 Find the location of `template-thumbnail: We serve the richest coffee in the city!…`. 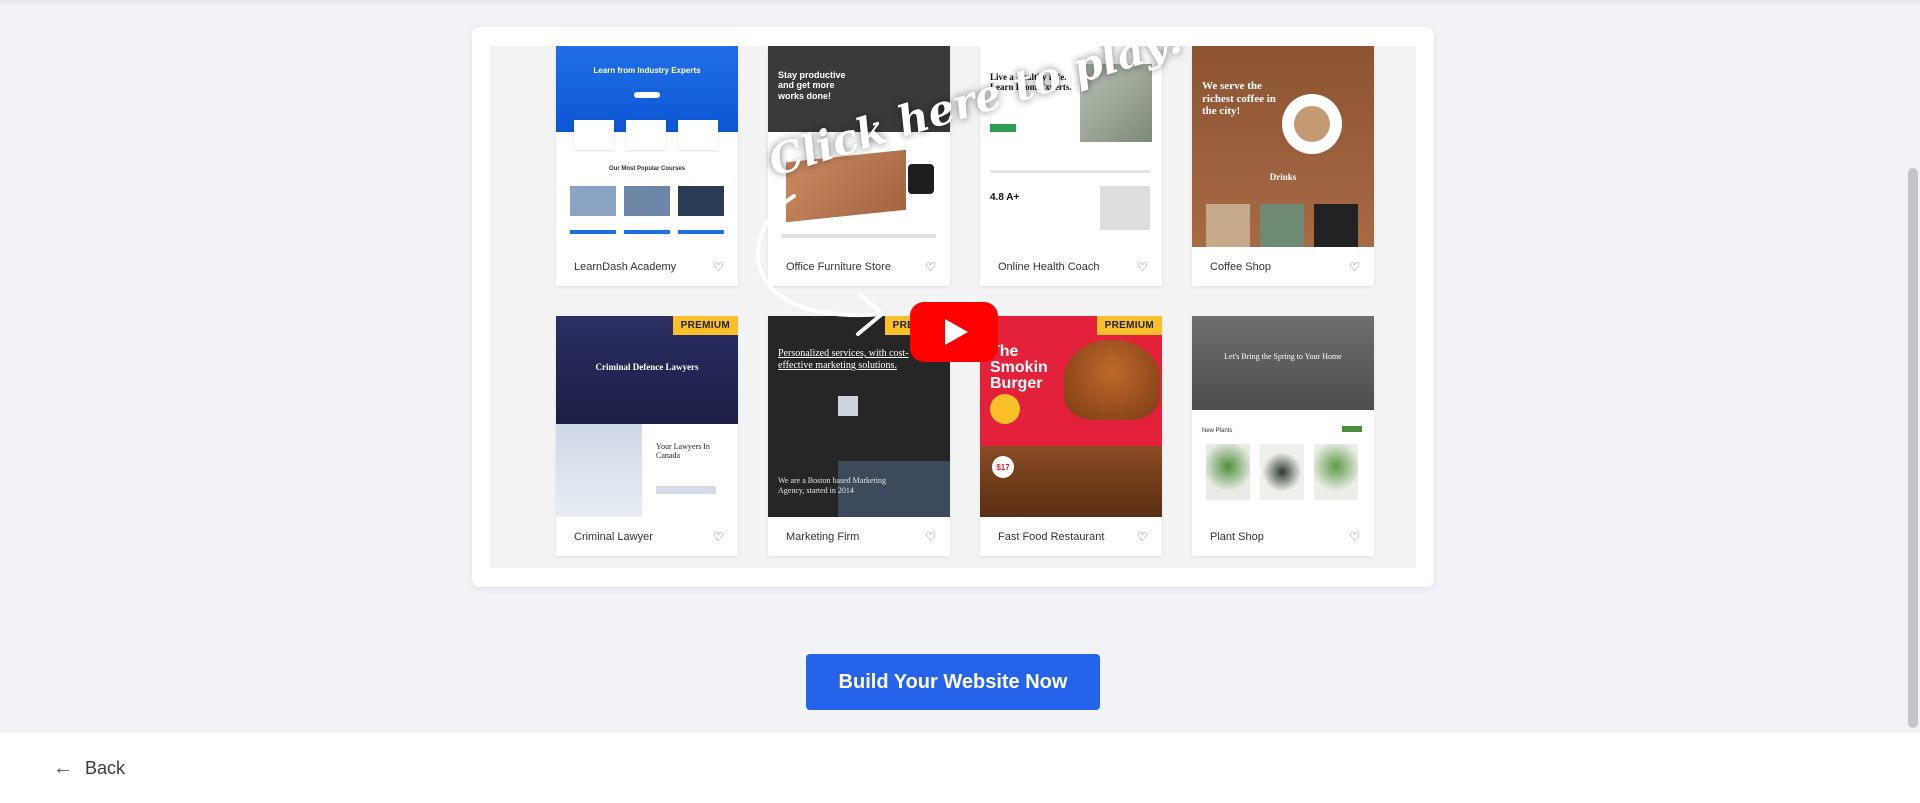

template-thumbnail: We serve the richest coffee in the city!… is located at coordinates (1283, 146).